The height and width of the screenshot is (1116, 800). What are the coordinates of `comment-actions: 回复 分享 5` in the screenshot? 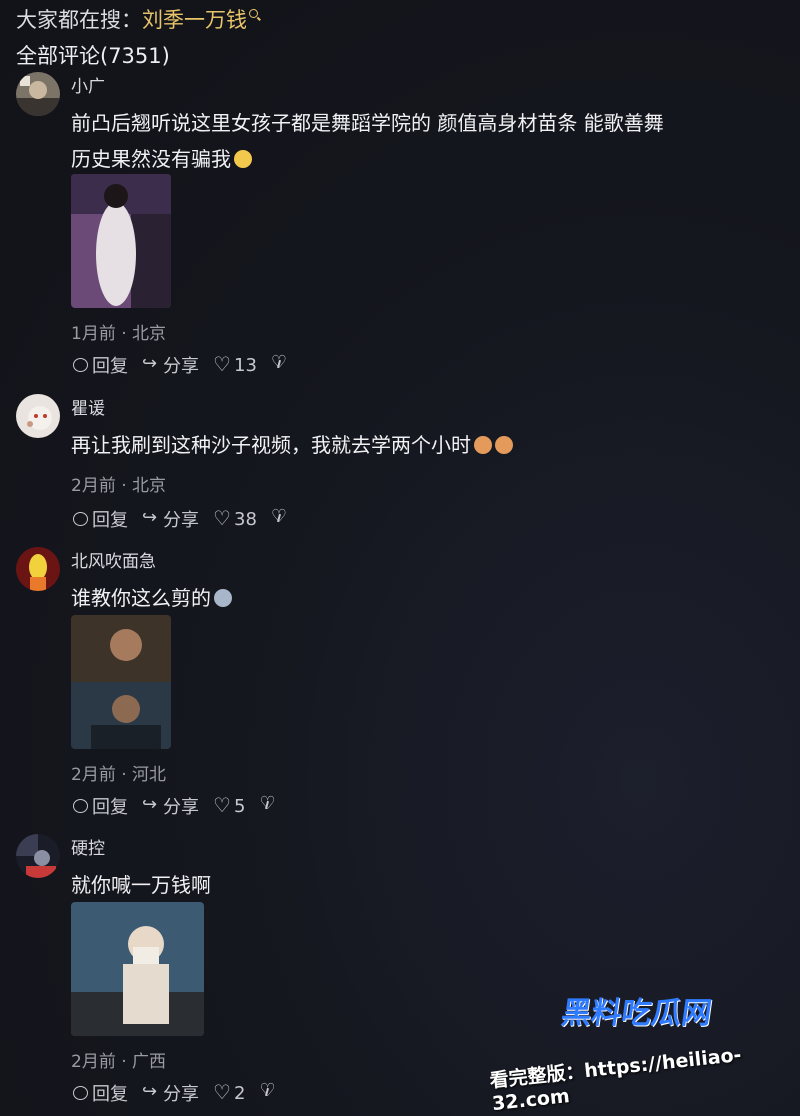 It's located at (174, 806).